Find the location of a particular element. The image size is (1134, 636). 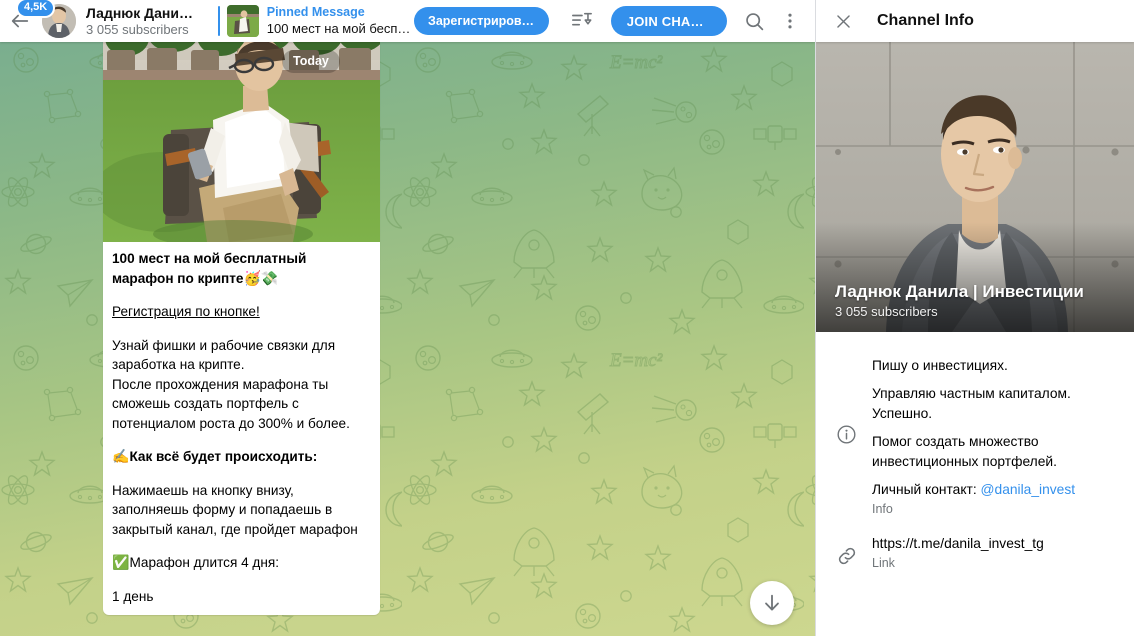

link-text-block: https://t.me/danila_invest_tg Link is located at coordinates (993, 553).